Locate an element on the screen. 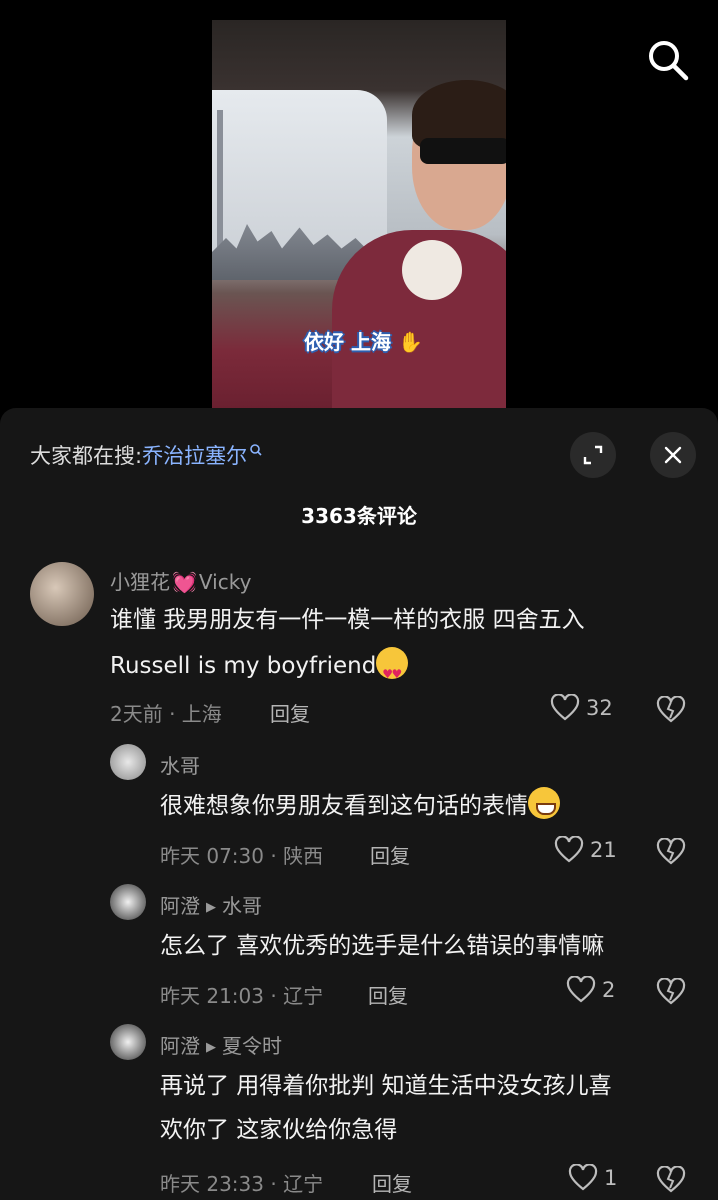  heart-emoji-icon: 💓 is located at coordinates (184, 582).